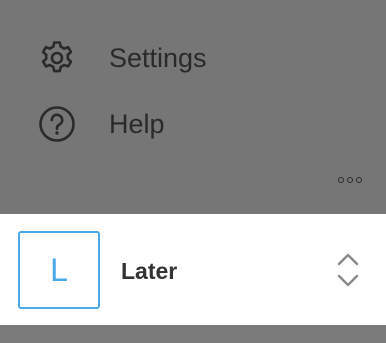 This screenshot has height=343, width=386. What do you see at coordinates (158, 57) in the screenshot?
I see `settings-label: Settings` at bounding box center [158, 57].